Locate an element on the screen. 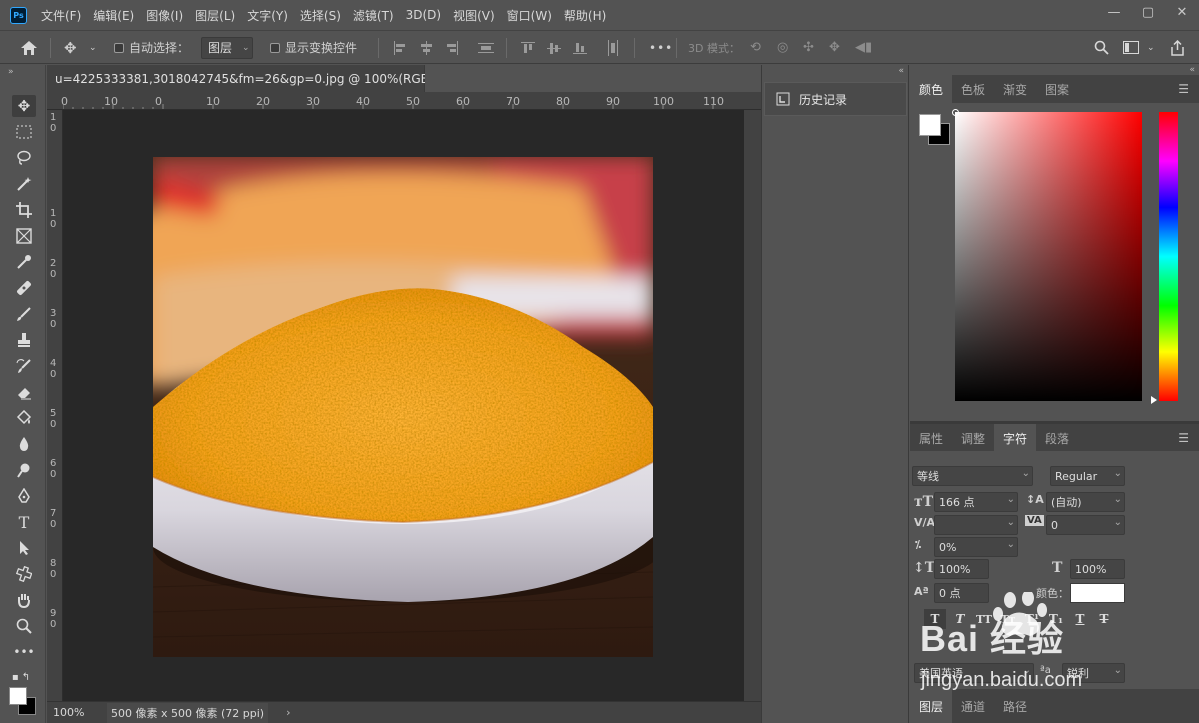  menu-layer: 图层(L) is located at coordinates (215, 15).